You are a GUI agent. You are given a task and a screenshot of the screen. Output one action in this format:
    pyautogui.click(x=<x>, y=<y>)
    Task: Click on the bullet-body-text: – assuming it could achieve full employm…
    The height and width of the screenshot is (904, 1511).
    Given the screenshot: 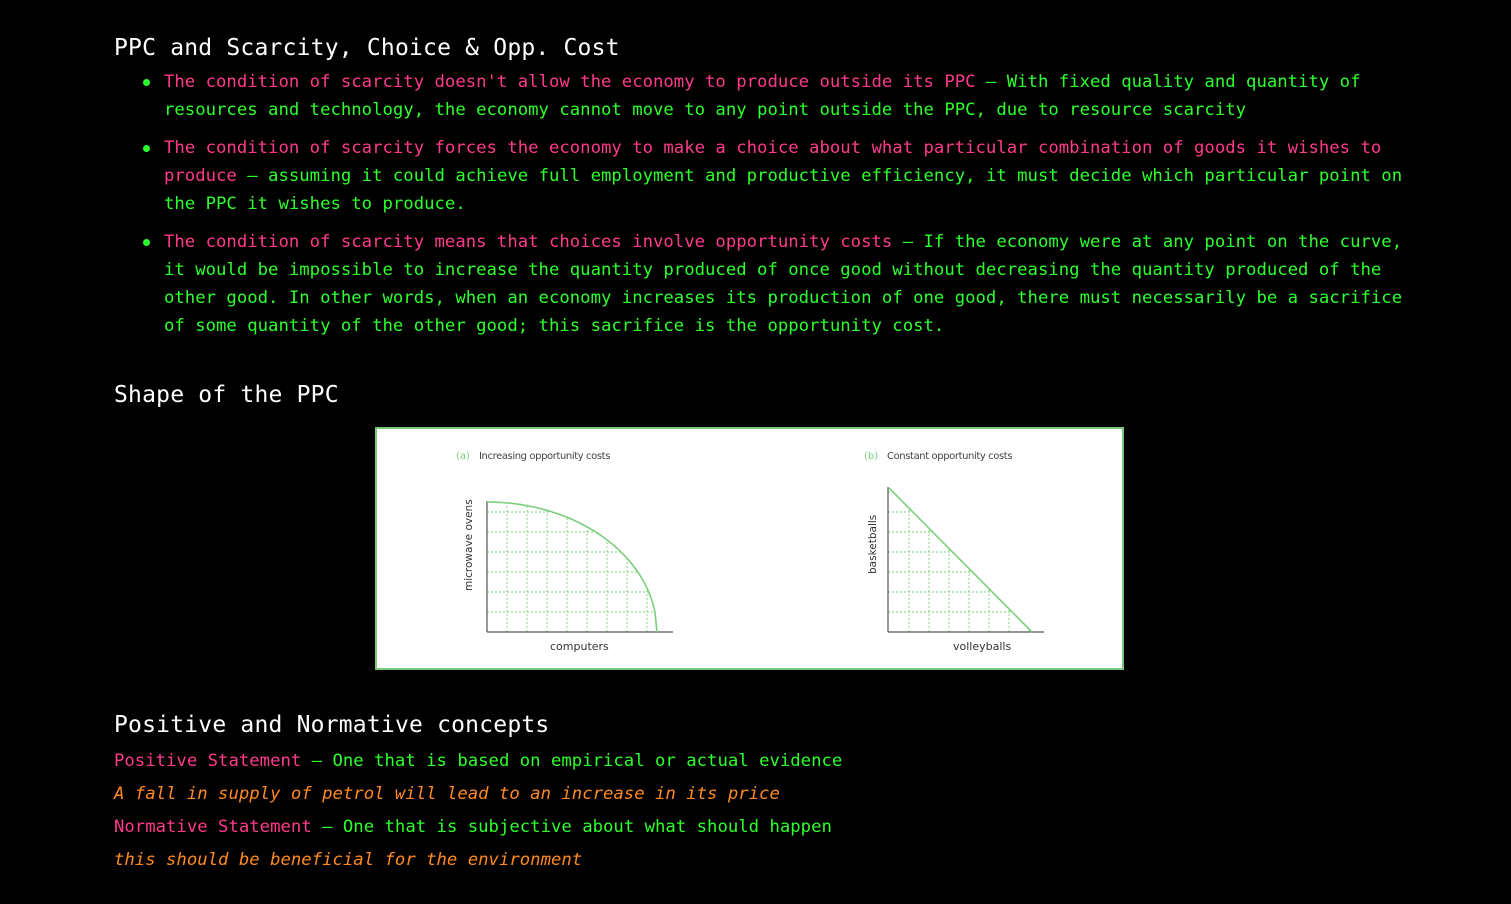 What is the action you would take?
    pyautogui.click(x=783, y=190)
    